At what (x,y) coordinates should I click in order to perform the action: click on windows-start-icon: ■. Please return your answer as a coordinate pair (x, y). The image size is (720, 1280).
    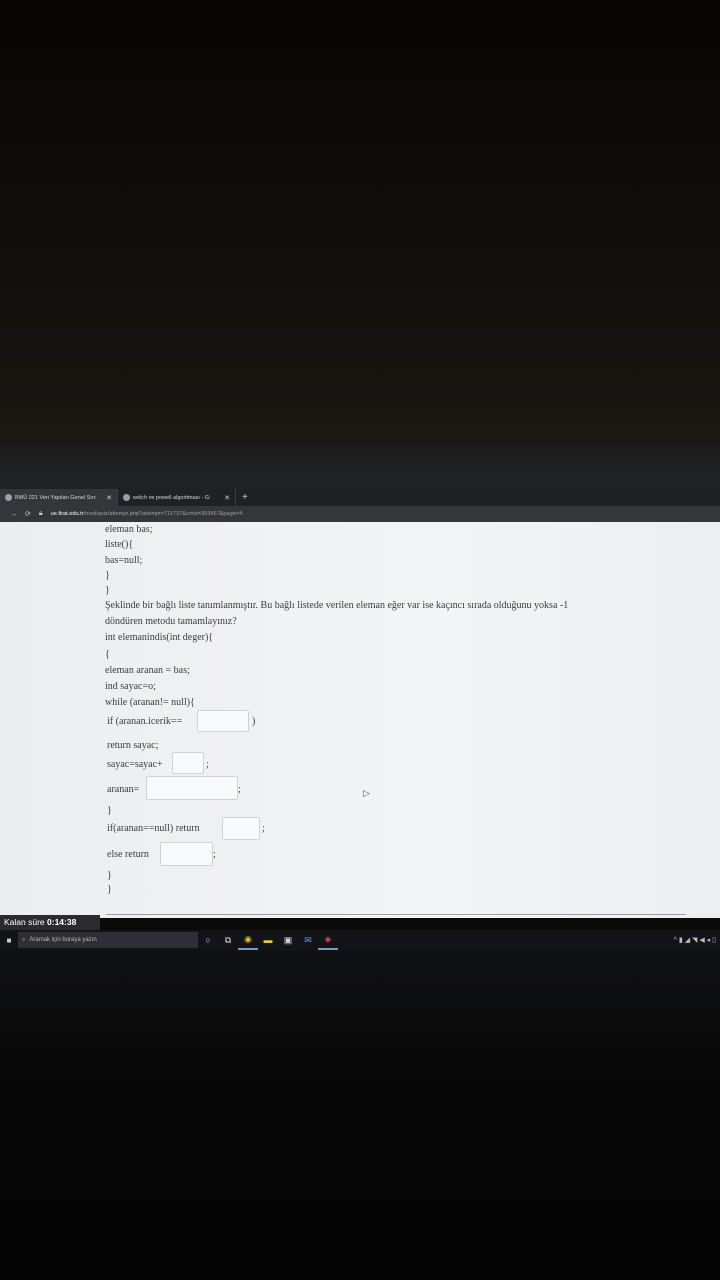
    Looking at the image, I should click on (9, 940).